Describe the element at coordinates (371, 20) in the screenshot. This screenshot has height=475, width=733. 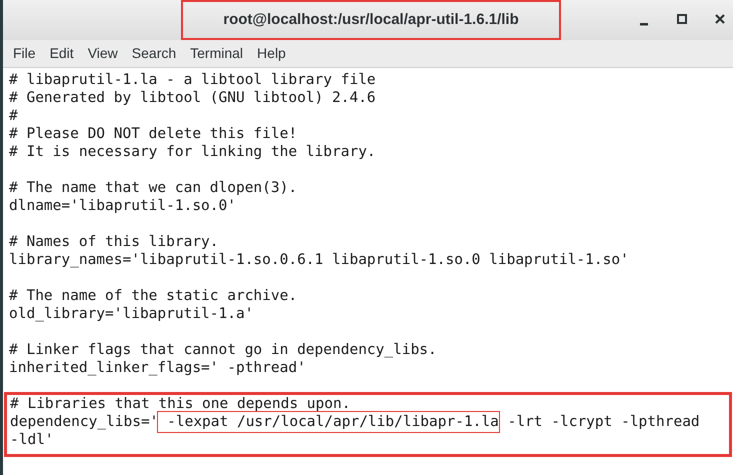
I see `window-title: root@localhost:/usr/local/apr-util-1.6.1/lib` at that location.